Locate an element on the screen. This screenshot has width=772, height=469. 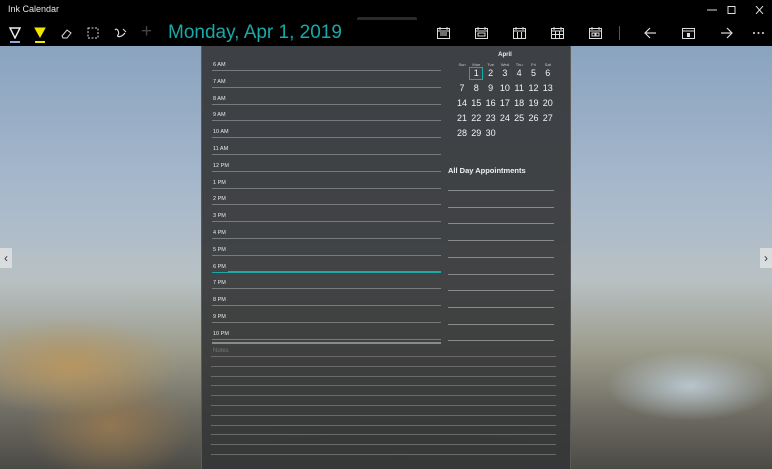
calendar-day: 25 is located at coordinates (519, 118).